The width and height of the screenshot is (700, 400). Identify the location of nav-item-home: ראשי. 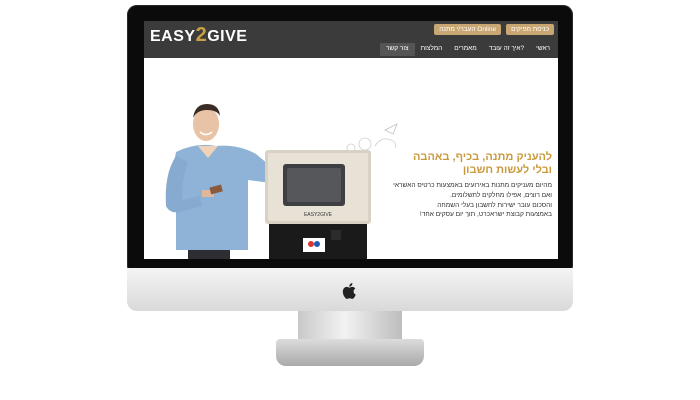
(543, 49).